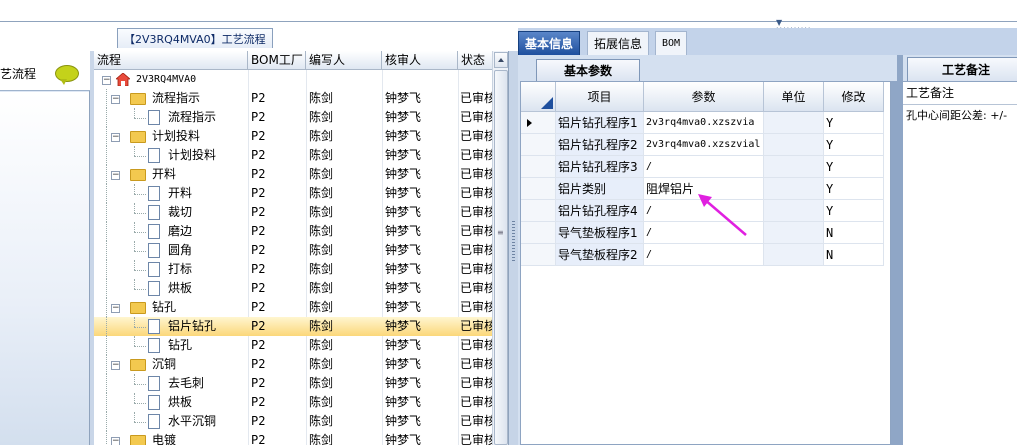 The height and width of the screenshot is (445, 1017). What do you see at coordinates (293, 307) in the screenshot?
I see `tree-folder-row: − 钻孔 P2 陈剑 钟梦飞 已审核` at bounding box center [293, 307].